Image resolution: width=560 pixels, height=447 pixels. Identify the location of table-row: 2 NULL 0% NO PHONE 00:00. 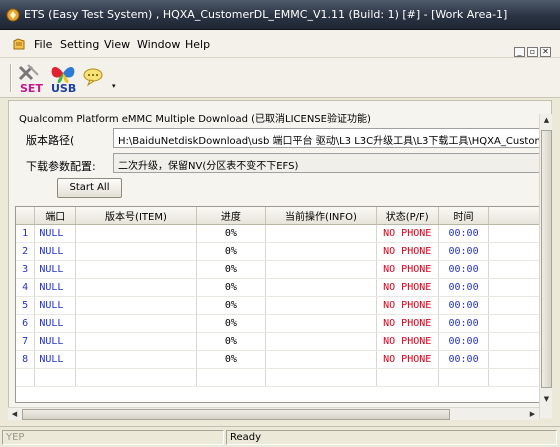
(278, 251).